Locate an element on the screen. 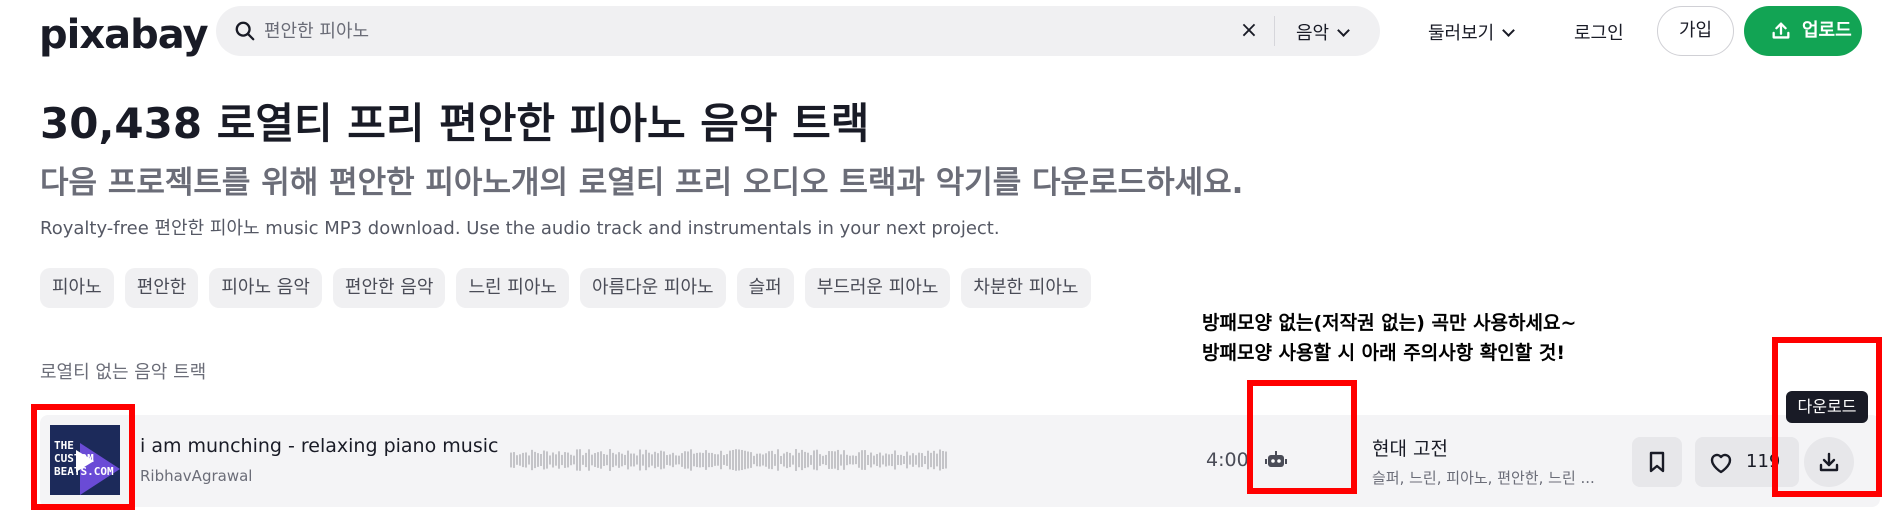 The width and height of the screenshot is (1885, 510). close-icon: × is located at coordinates (1249, 31).